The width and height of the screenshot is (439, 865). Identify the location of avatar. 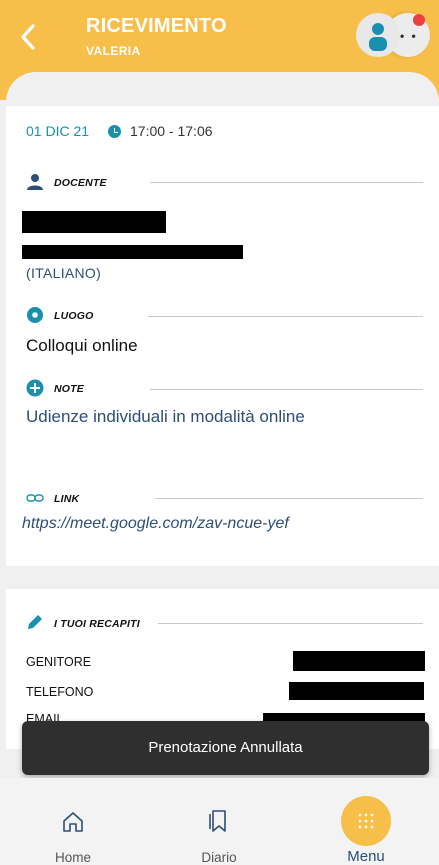
(378, 35).